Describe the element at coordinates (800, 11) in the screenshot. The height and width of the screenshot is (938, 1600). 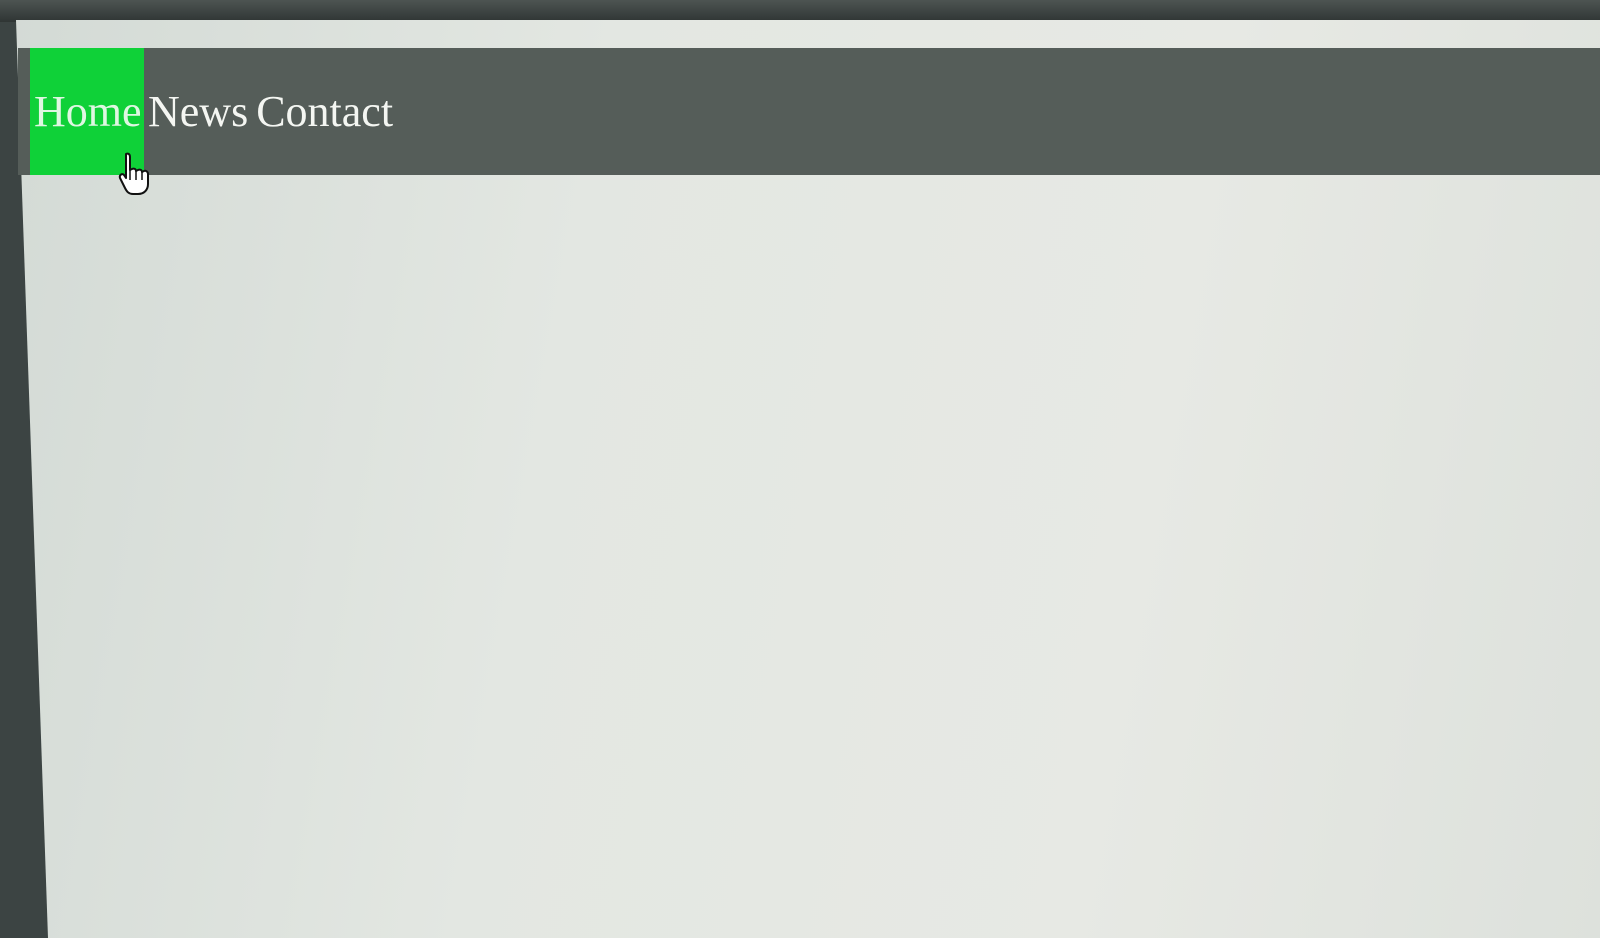
I see `monitor-bezel` at that location.